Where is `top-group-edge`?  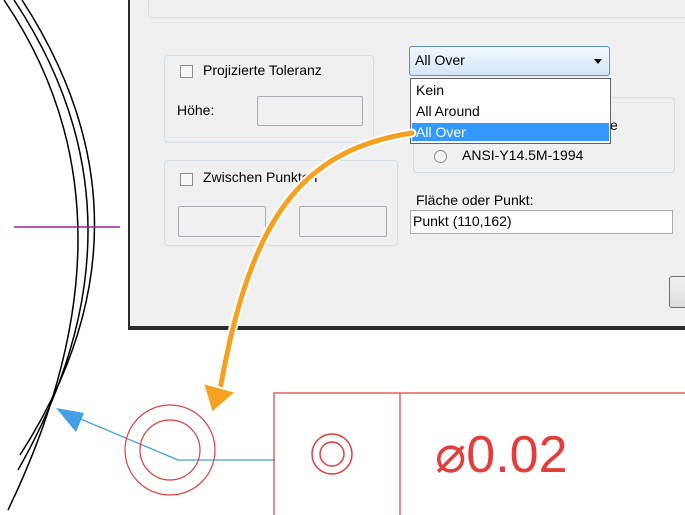 top-group-edge is located at coordinates (416, 9).